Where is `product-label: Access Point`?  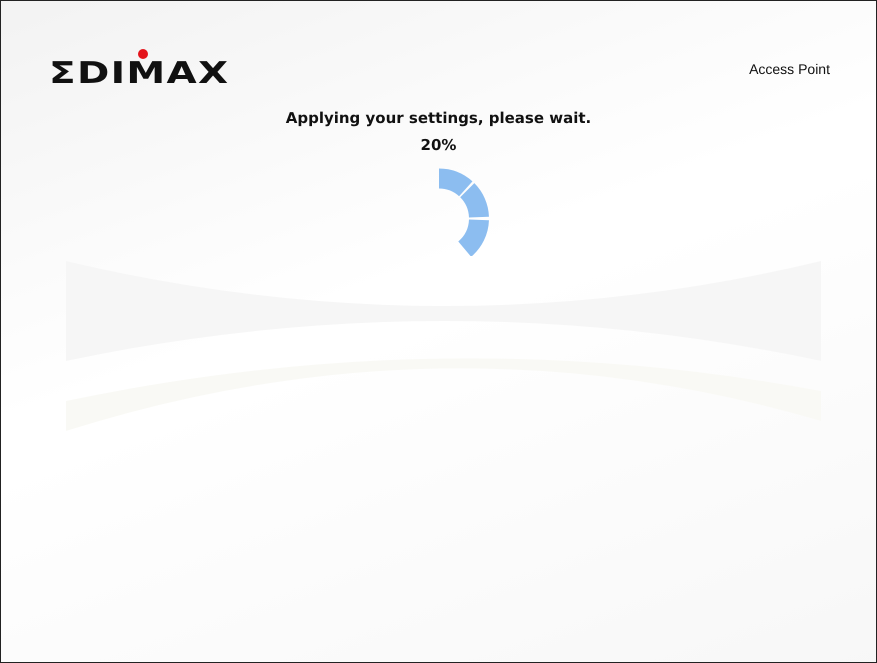
product-label: Access Point is located at coordinates (789, 68).